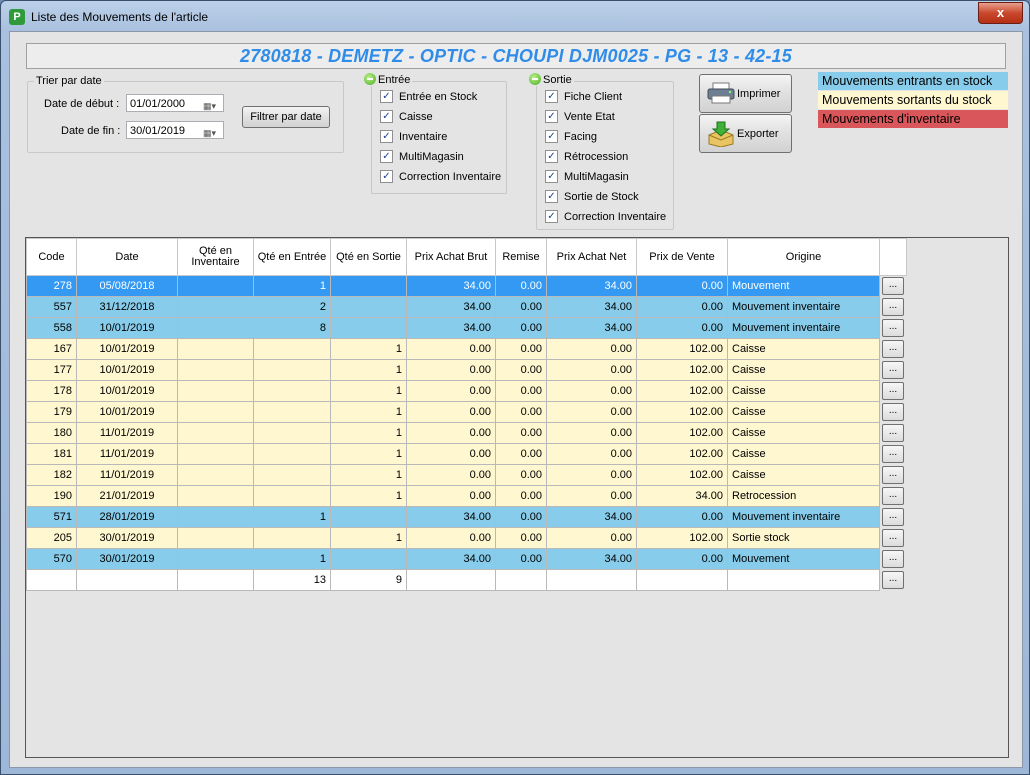 This screenshot has width=1030, height=775. What do you see at coordinates (586, 156) in the screenshot?
I see `sortie-checkbox-row: ✓ Rétrocession` at bounding box center [586, 156].